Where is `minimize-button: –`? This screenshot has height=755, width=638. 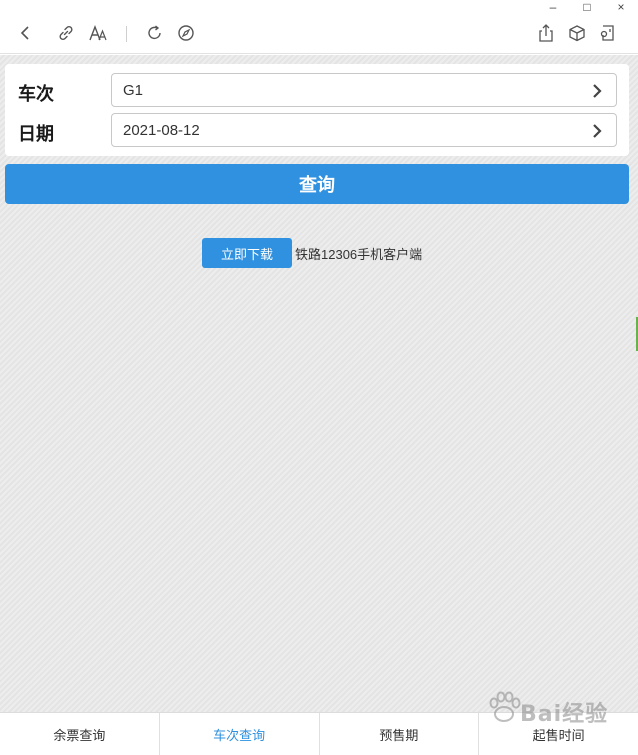 minimize-button: – is located at coordinates (553, 7).